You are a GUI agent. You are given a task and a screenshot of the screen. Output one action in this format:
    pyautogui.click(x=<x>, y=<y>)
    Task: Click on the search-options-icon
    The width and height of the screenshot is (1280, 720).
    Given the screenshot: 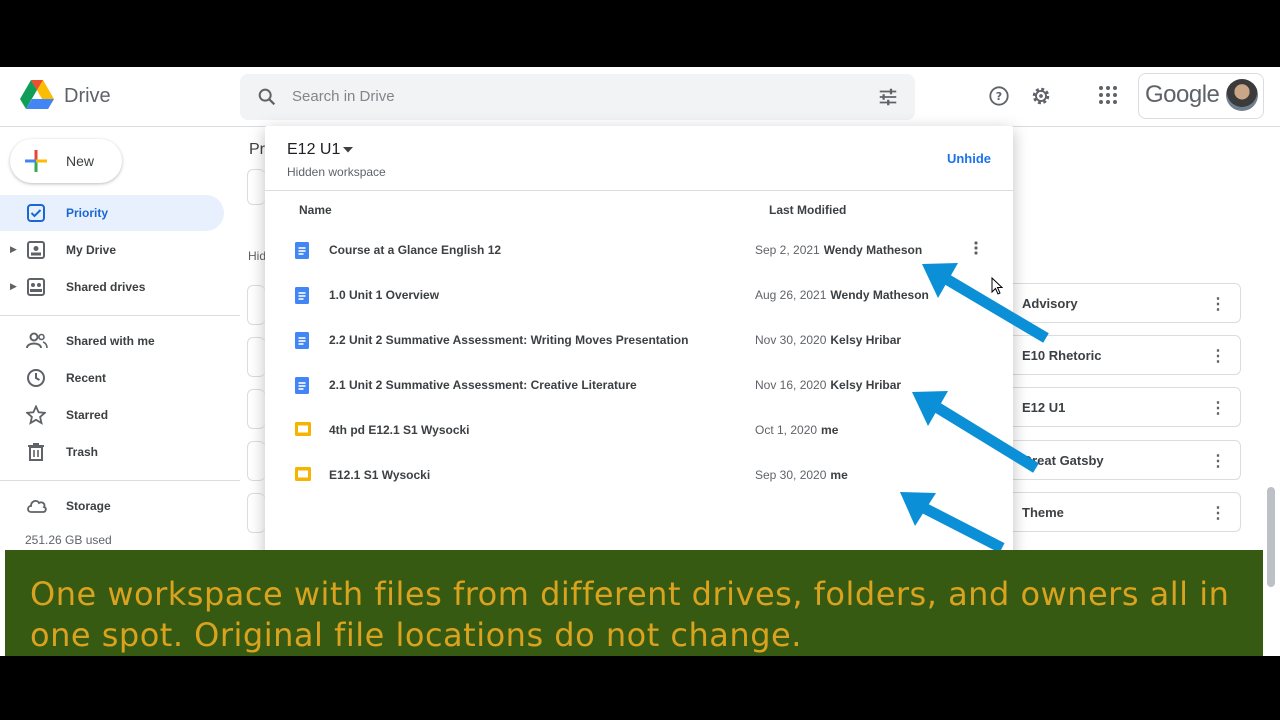 What is the action you would take?
    pyautogui.click(x=888, y=97)
    